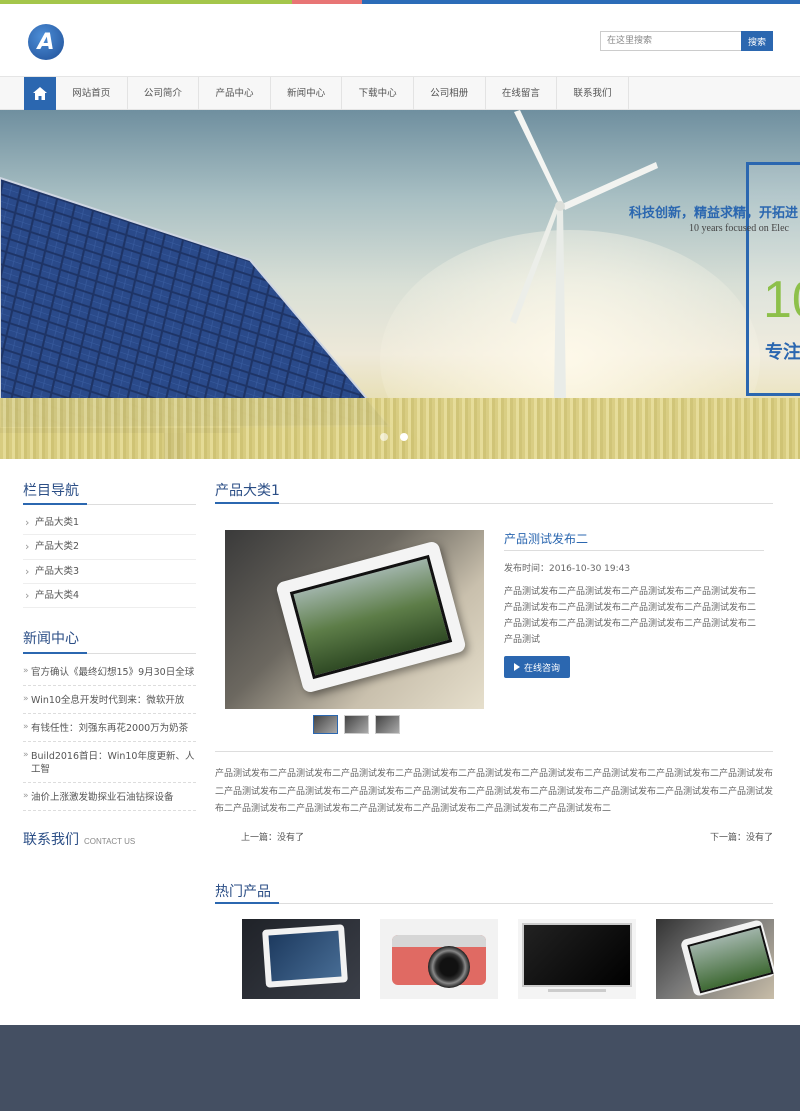  What do you see at coordinates (378, 93) in the screenshot?
I see `nav-item-downloads: 下载中心` at bounding box center [378, 93].